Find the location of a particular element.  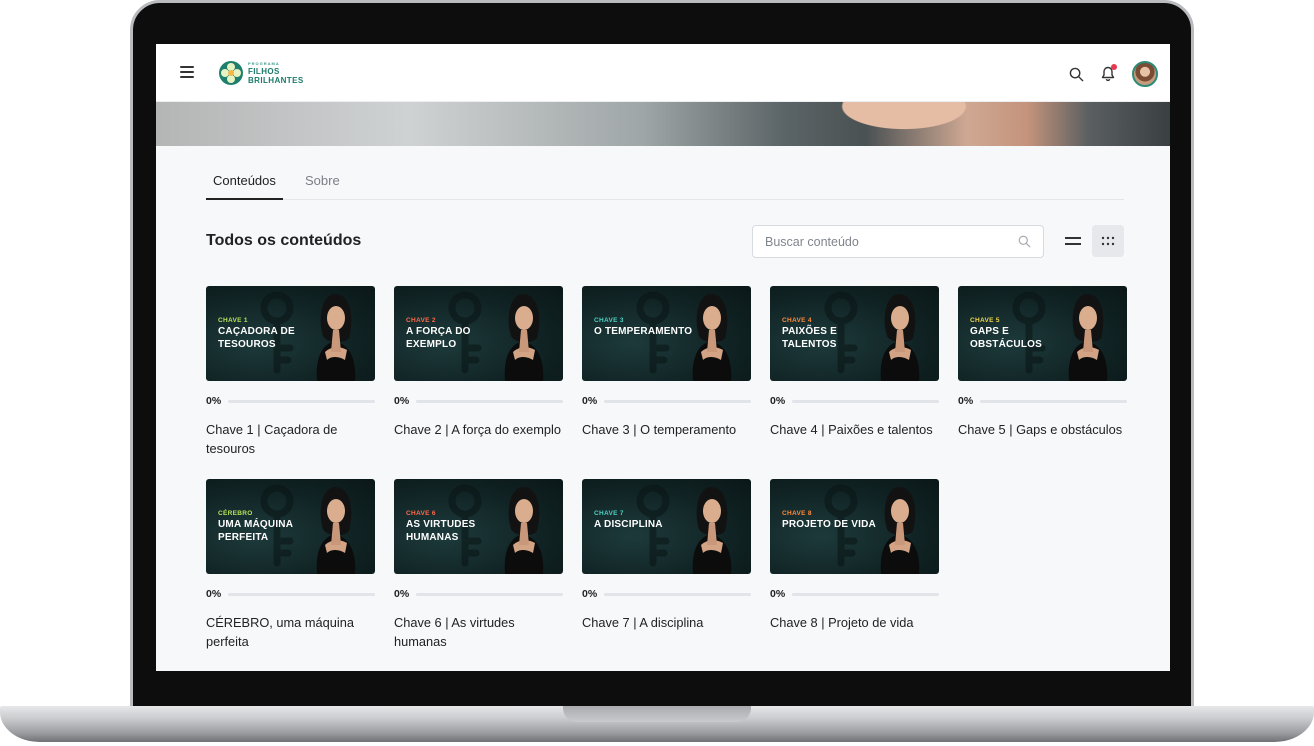

card-thumb-title: CAÇADORA DE TESOUROS is located at coordinates (256, 338).